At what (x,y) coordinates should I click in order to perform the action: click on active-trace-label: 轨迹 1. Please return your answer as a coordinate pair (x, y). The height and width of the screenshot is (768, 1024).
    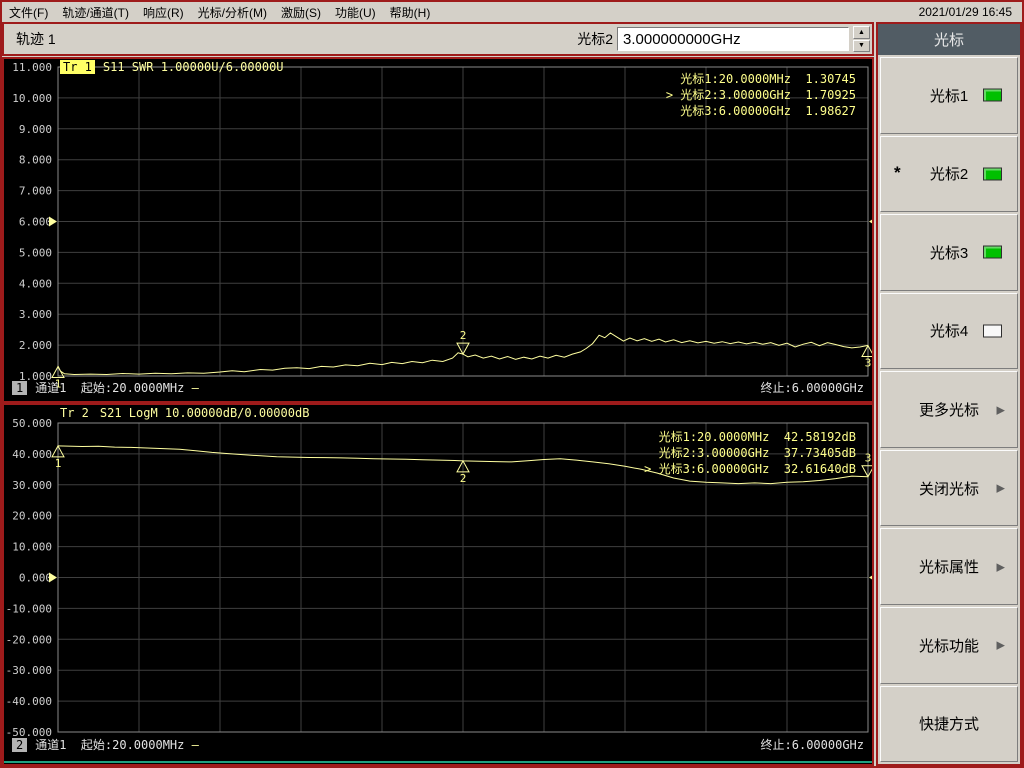
    Looking at the image, I should click on (36, 39).